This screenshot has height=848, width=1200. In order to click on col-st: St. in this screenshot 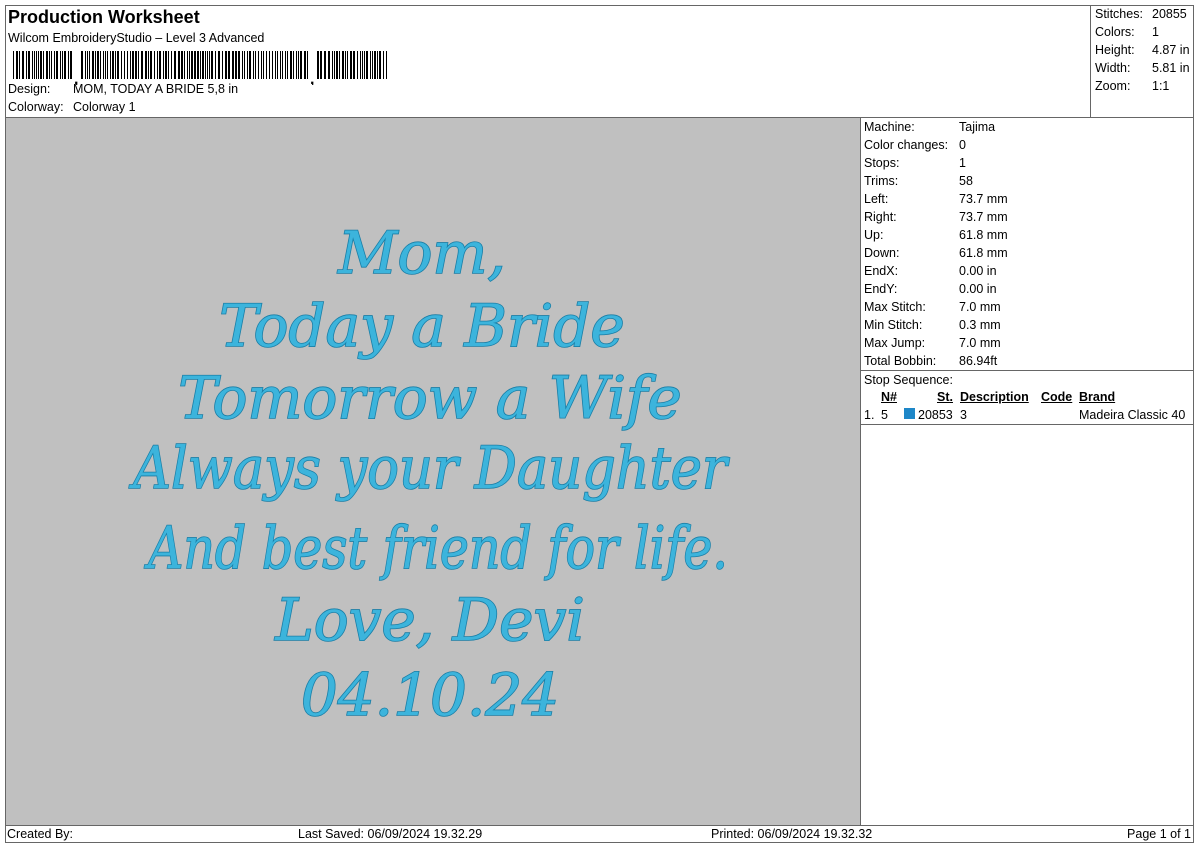, I will do `click(945, 397)`.